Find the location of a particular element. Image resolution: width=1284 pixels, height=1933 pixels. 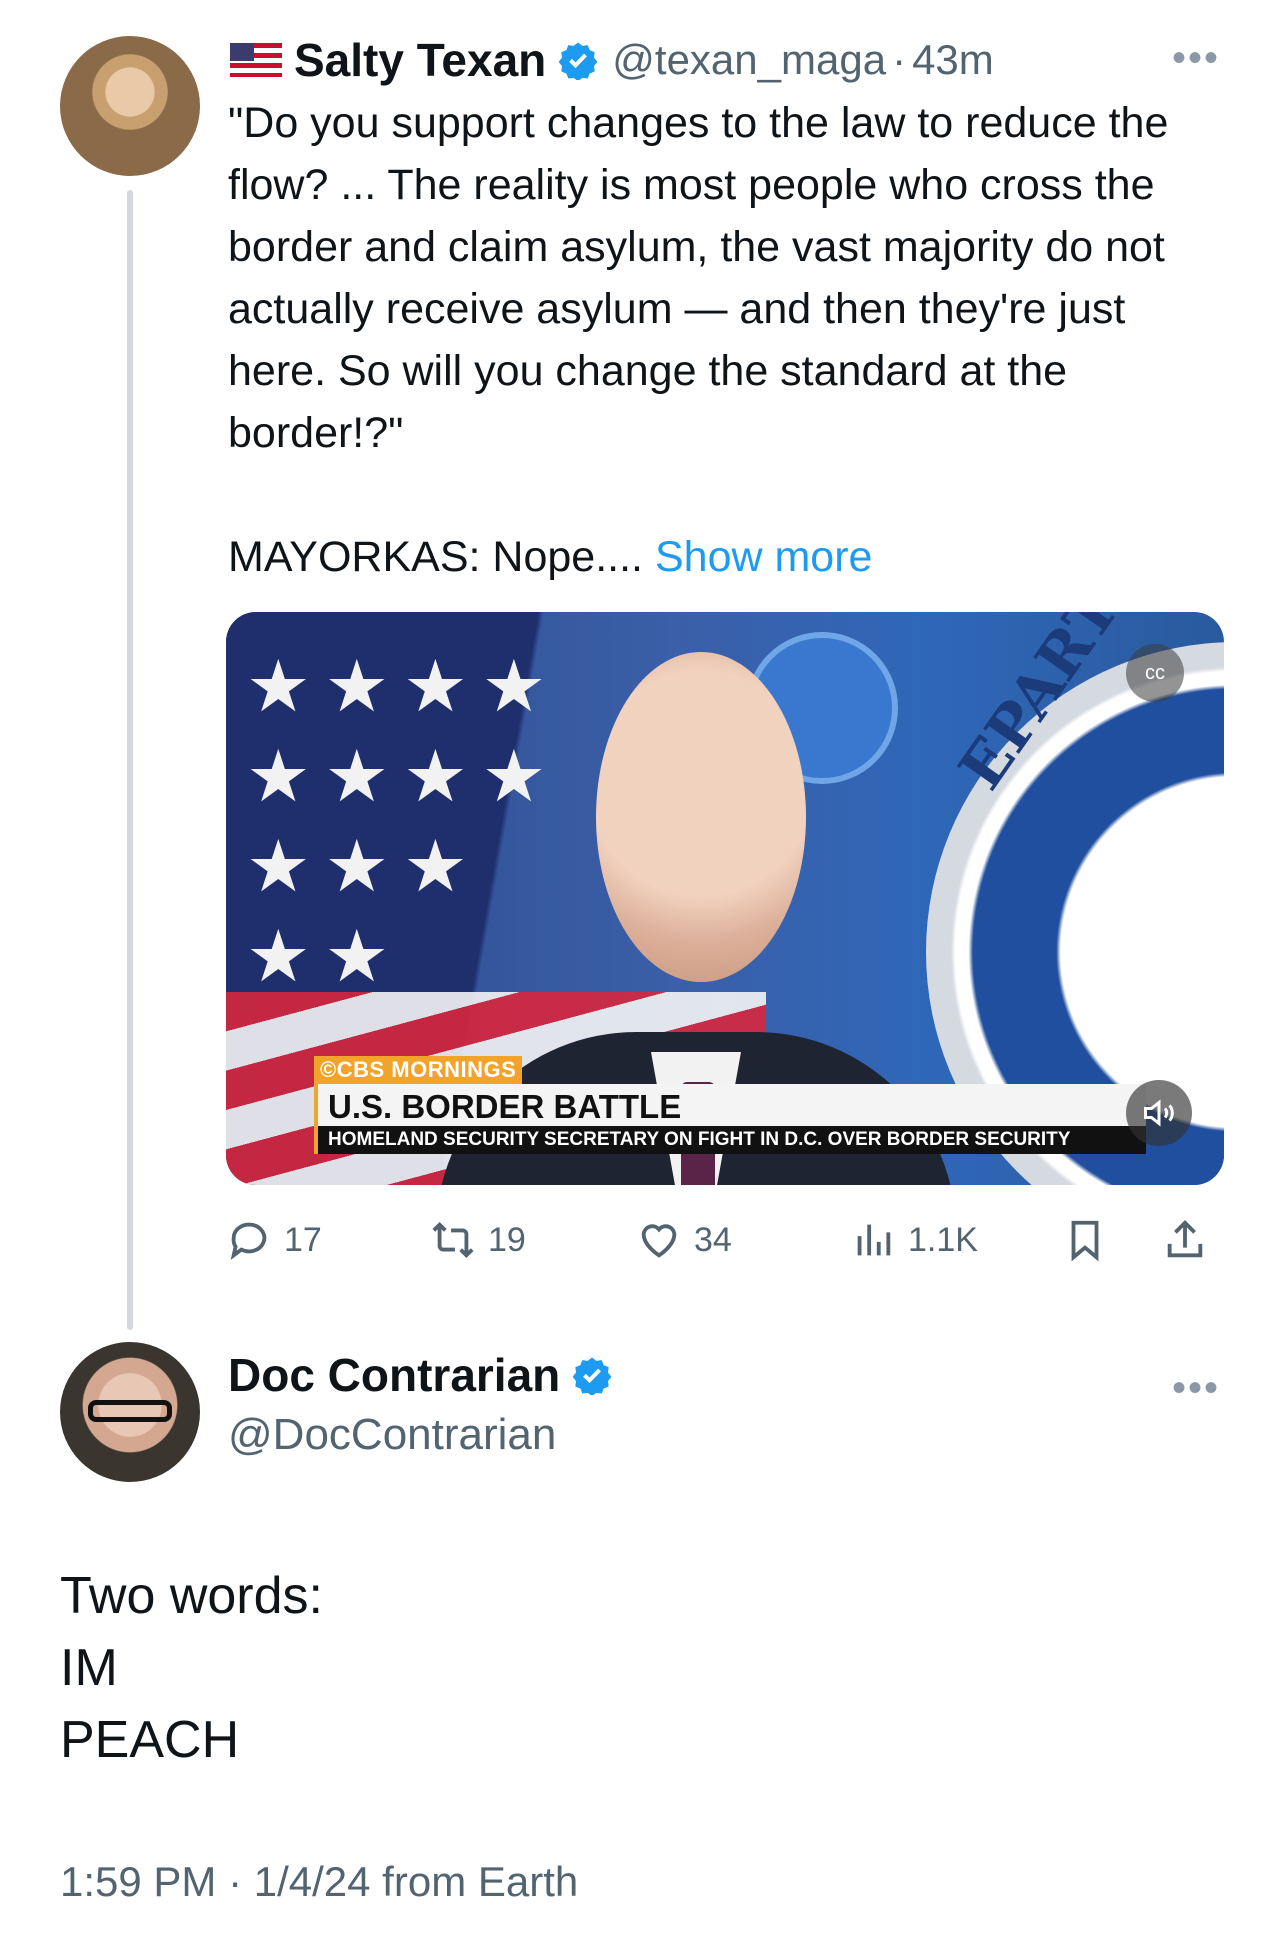

author-name: Salty Texan is located at coordinates (420, 60).